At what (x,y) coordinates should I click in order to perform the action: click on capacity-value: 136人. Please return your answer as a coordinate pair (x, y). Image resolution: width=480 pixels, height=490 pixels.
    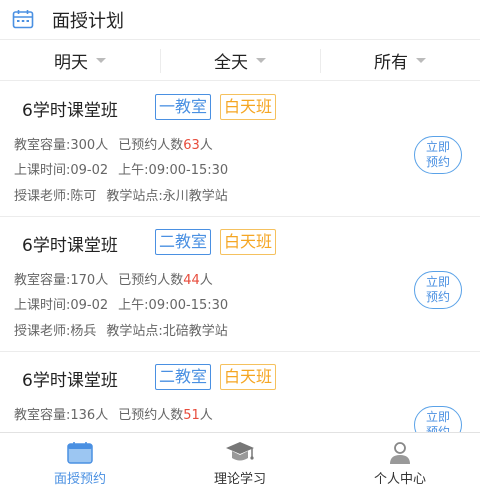
    Looking at the image, I should click on (89, 415).